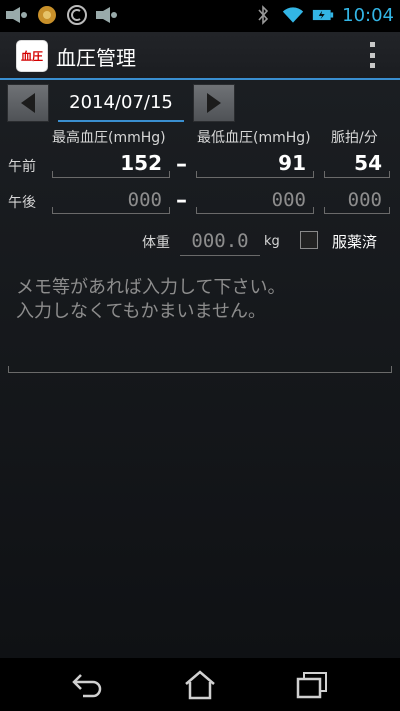  I want to click on am-diastolic-input: 91, so click(255, 163).